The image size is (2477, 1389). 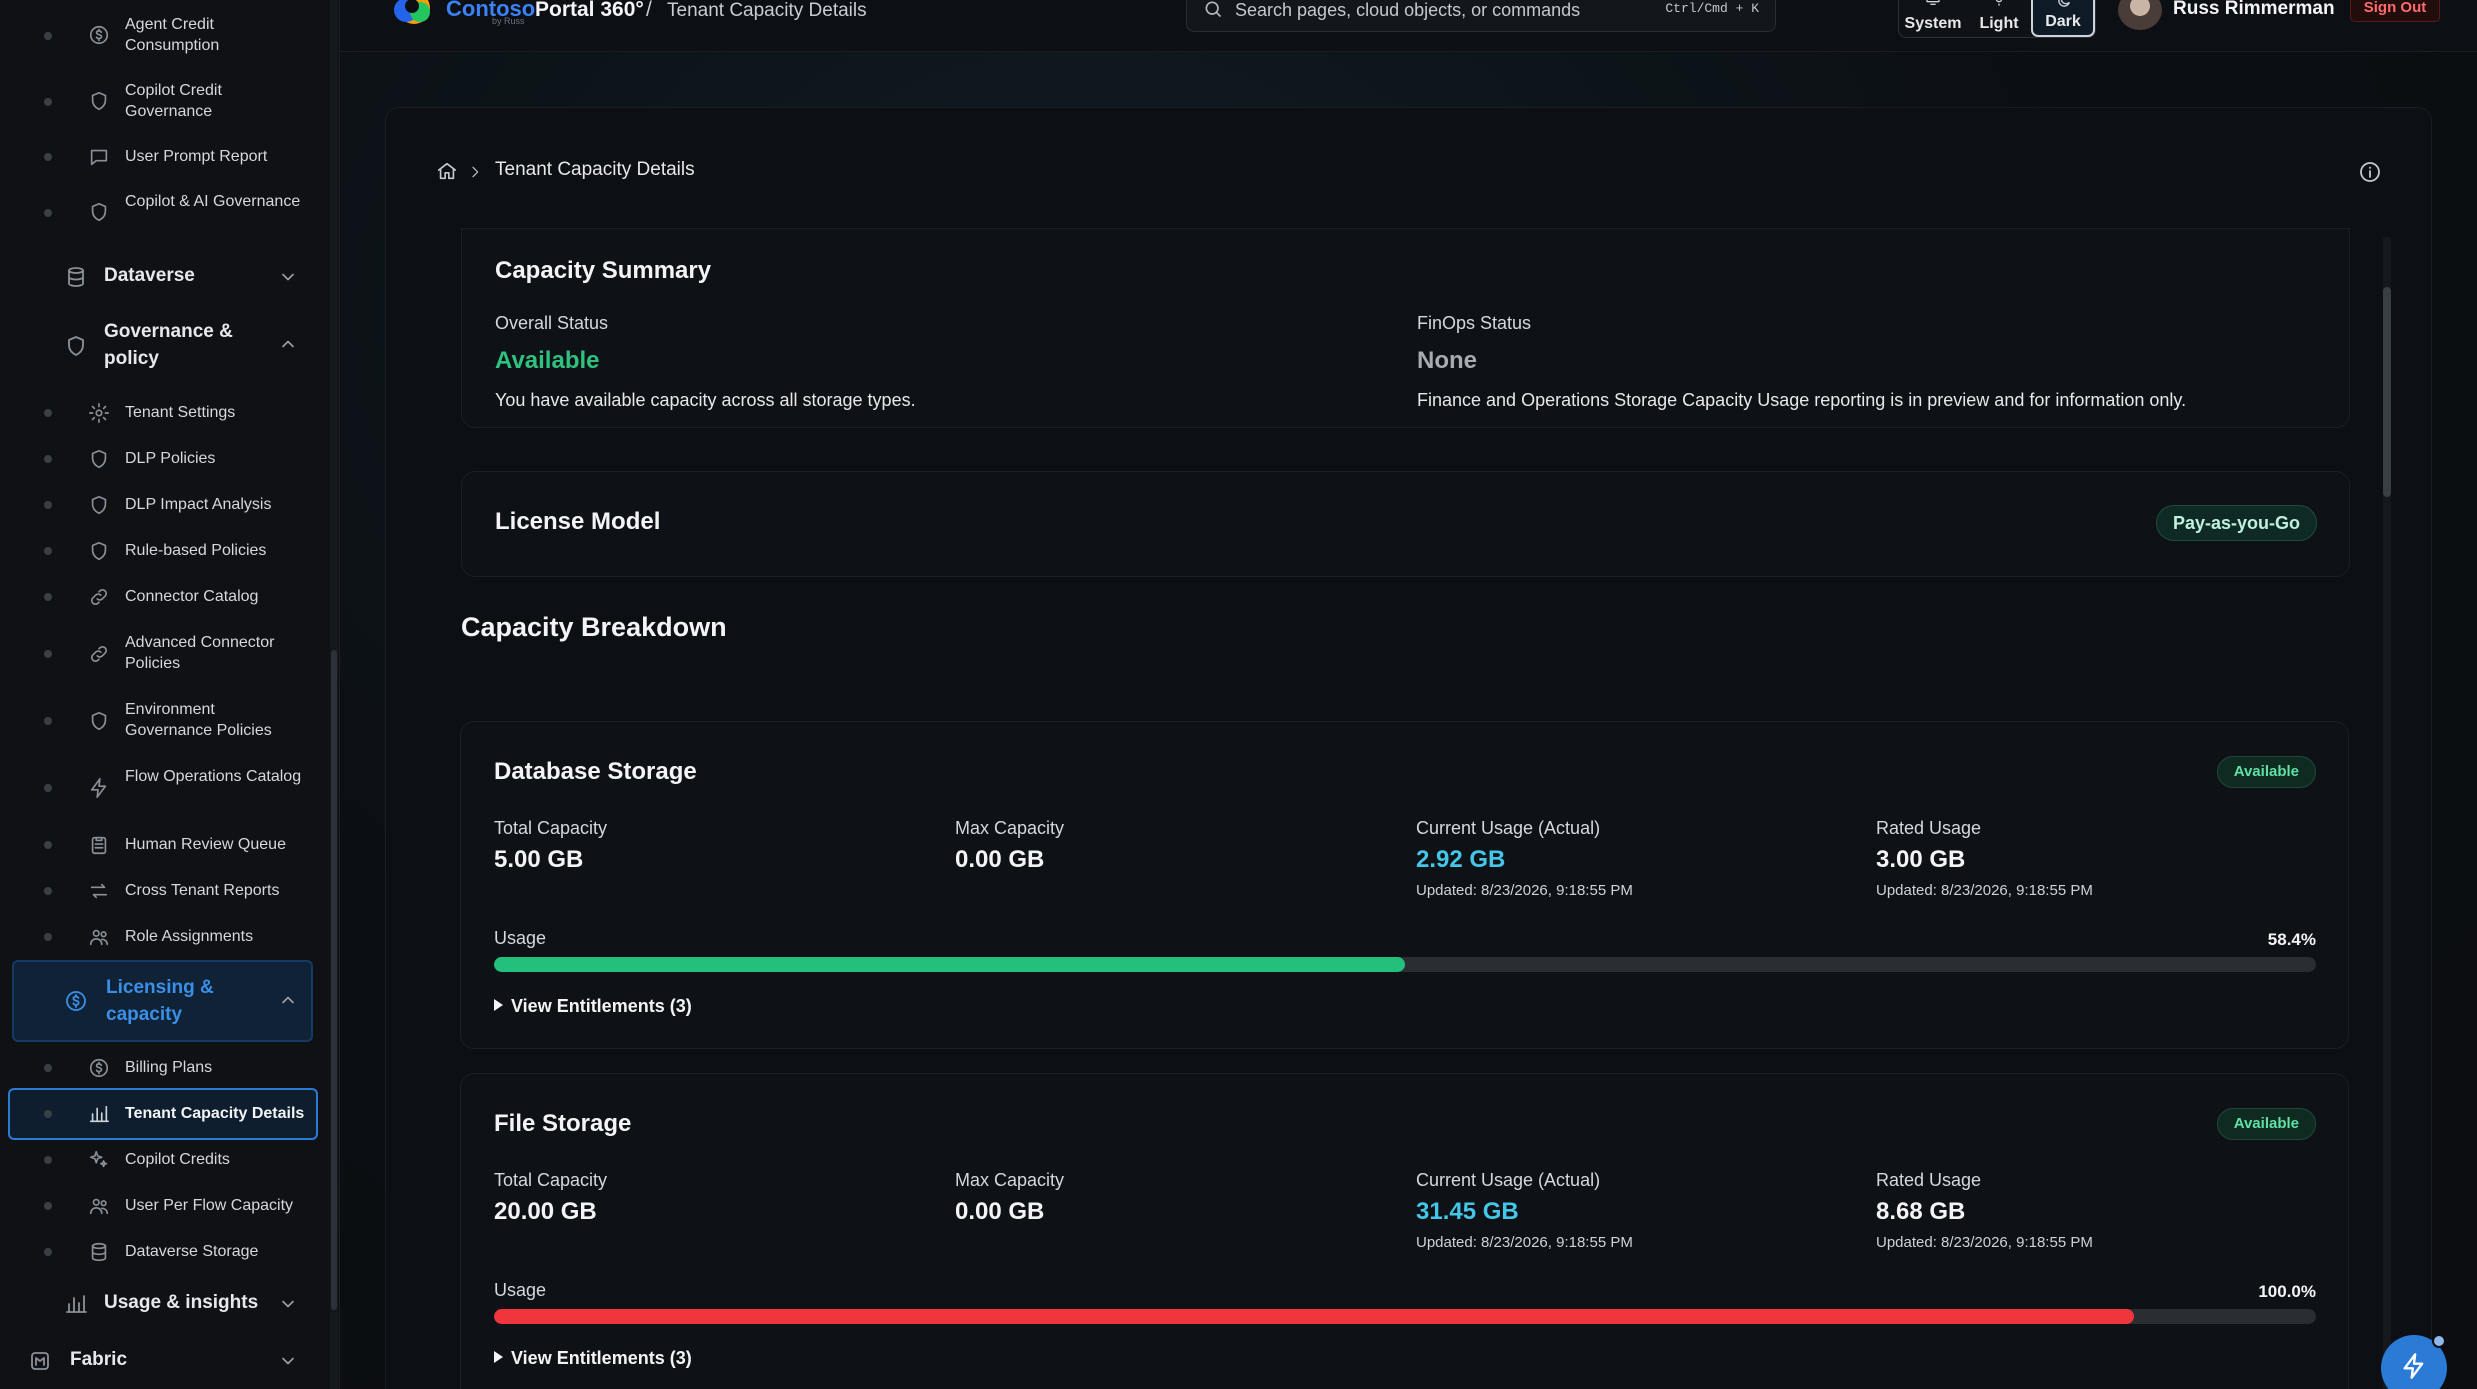 I want to click on sidebar-item-advanced-connector-policies: Advanced Connector Policies, so click(x=160, y=654).